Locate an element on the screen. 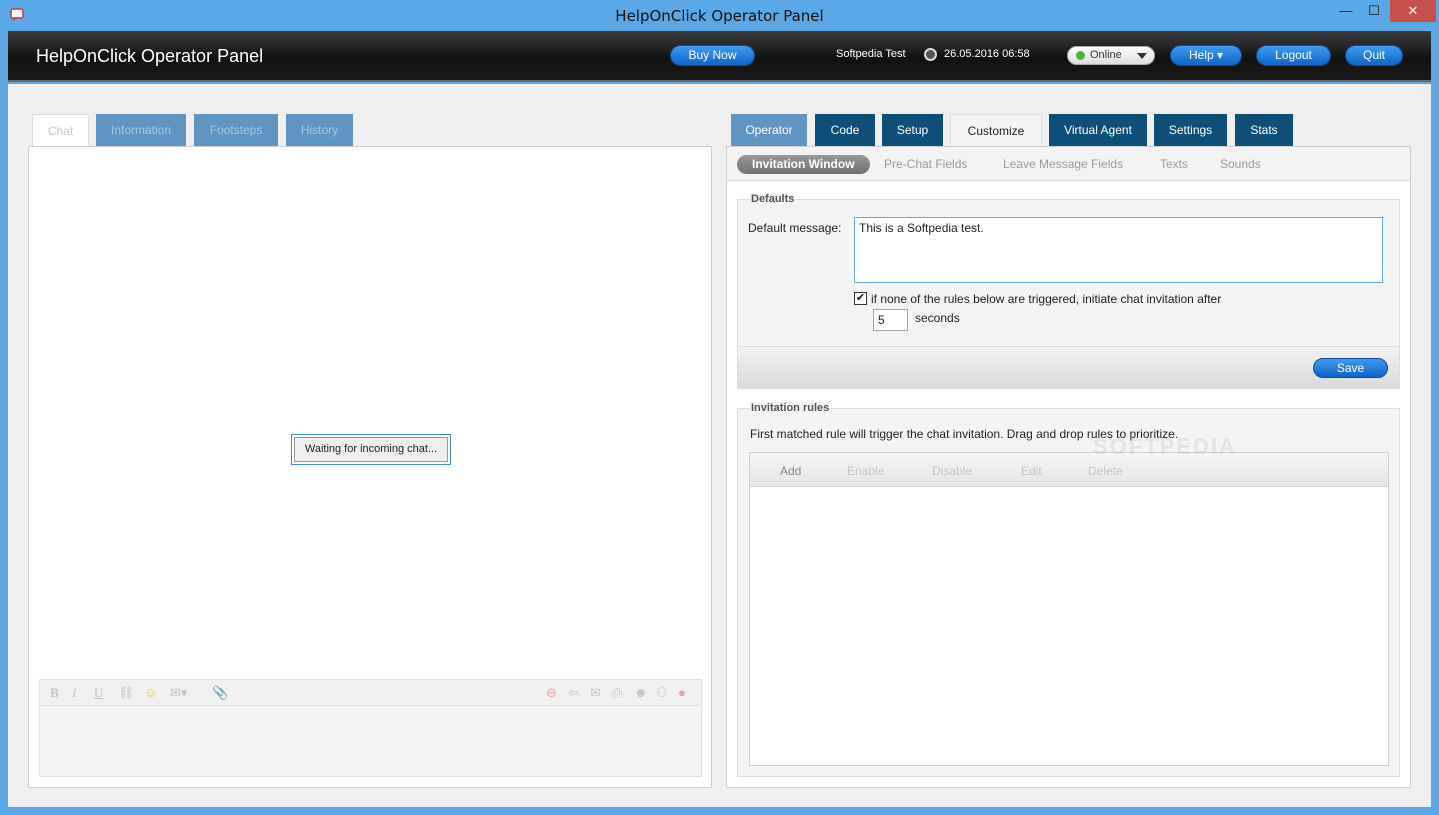  tab-settings: Settings is located at coordinates (1190, 130).